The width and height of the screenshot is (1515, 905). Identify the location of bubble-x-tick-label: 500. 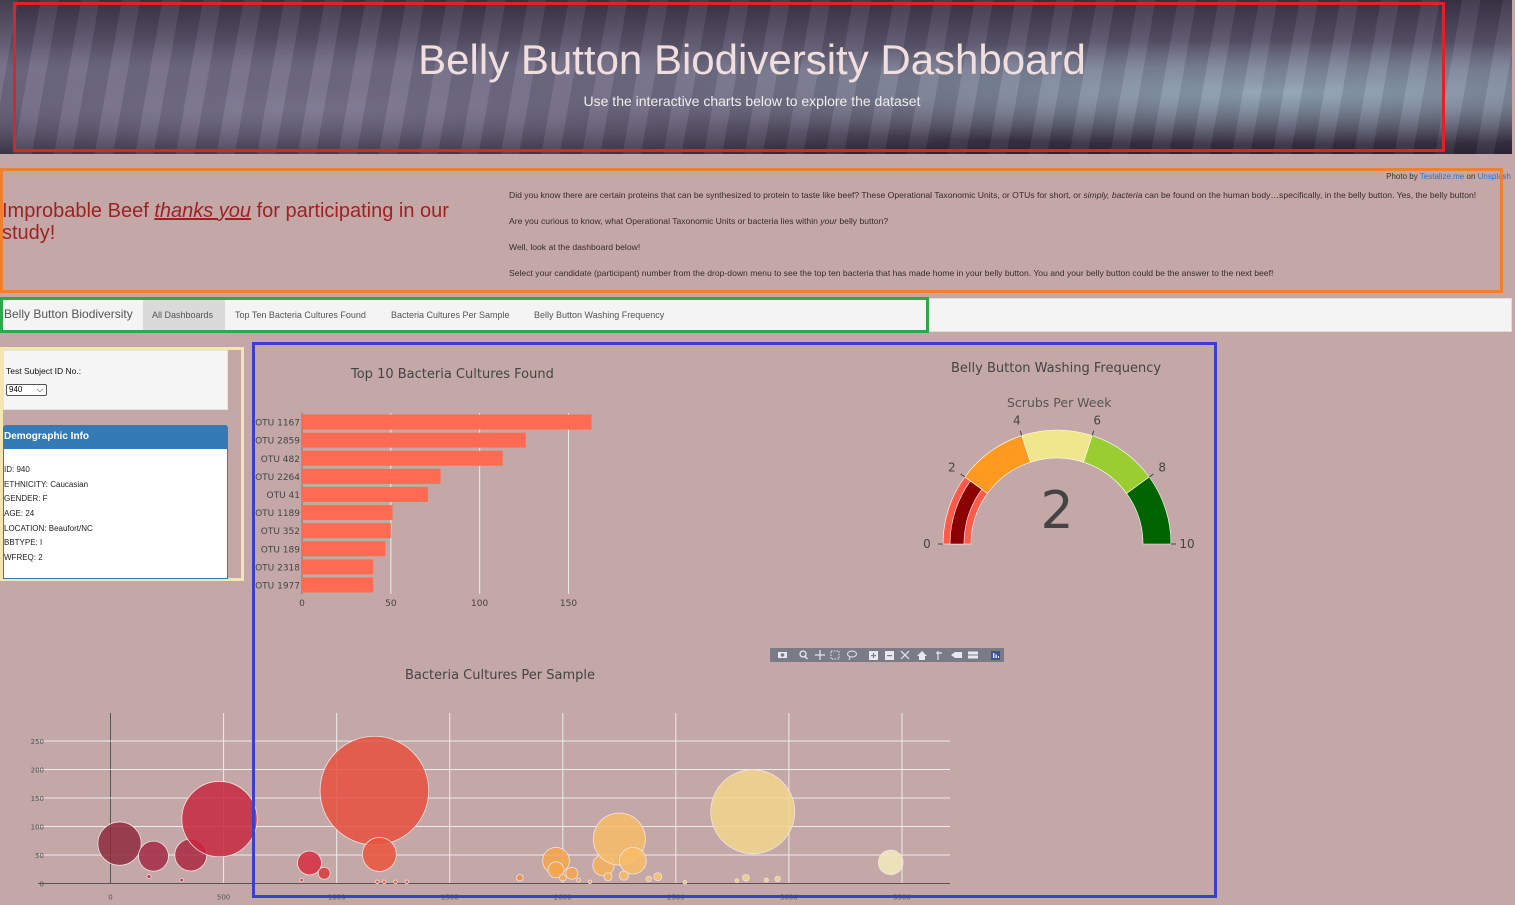
(223, 898).